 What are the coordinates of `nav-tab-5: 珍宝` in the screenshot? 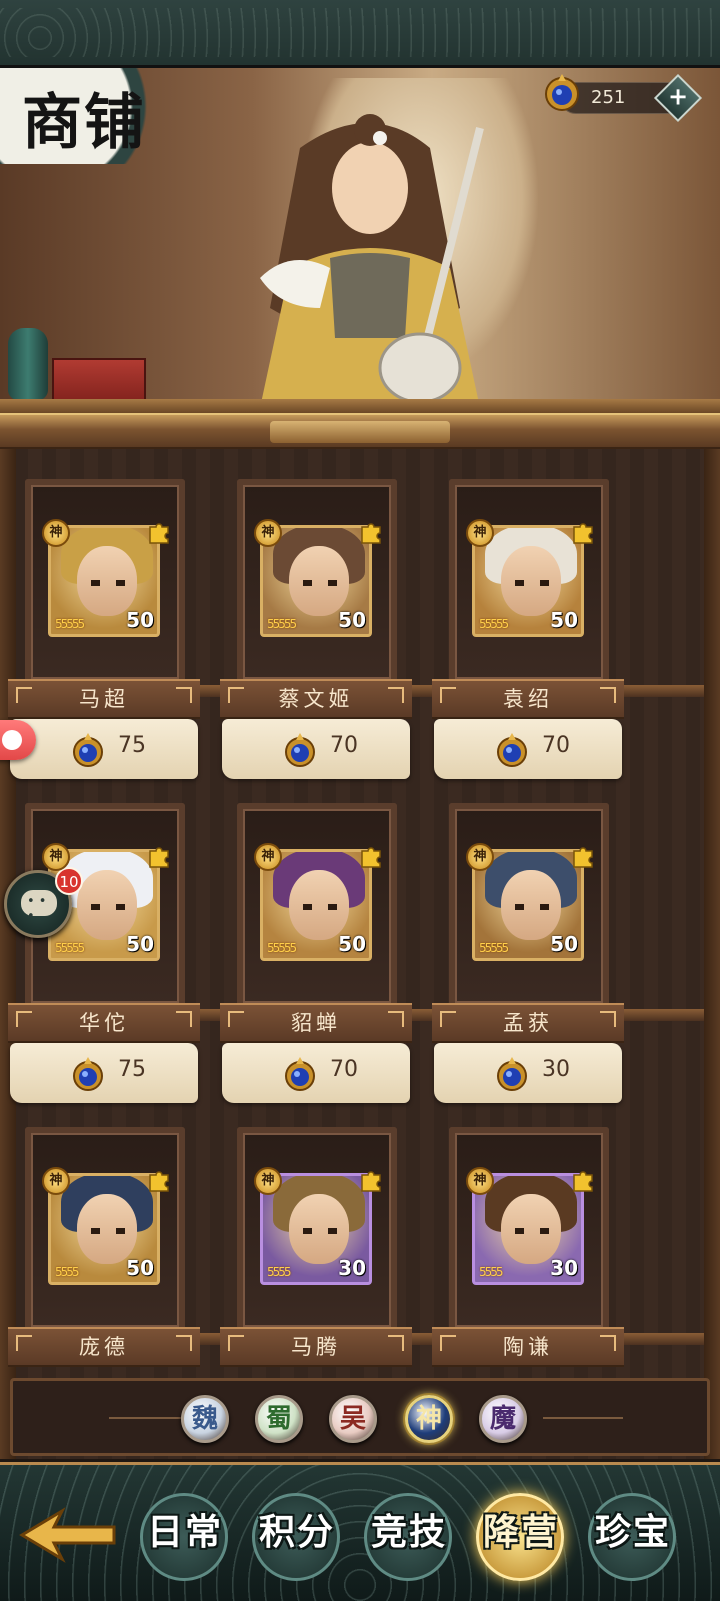 It's located at (633, 1533).